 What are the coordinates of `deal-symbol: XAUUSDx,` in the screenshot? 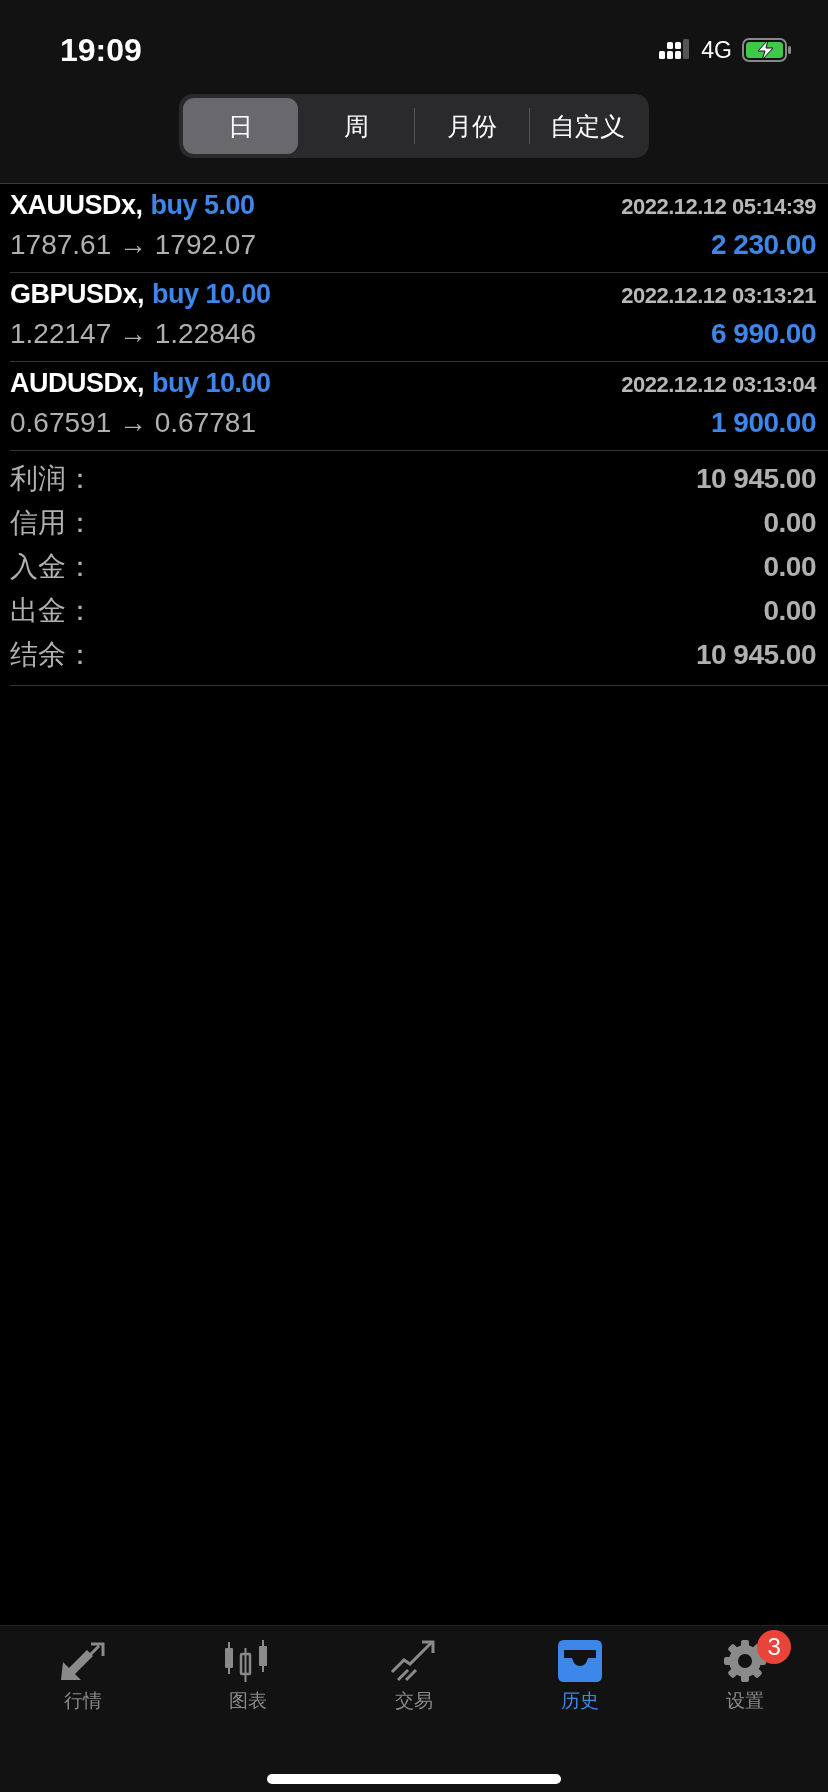 It's located at (76, 205).